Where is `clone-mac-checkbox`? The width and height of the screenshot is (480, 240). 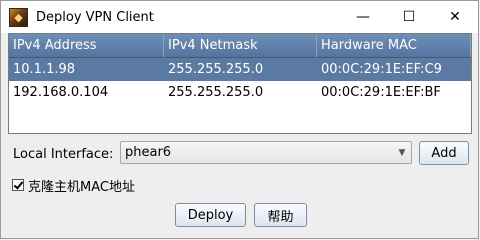 clone-mac-checkbox is located at coordinates (18, 185).